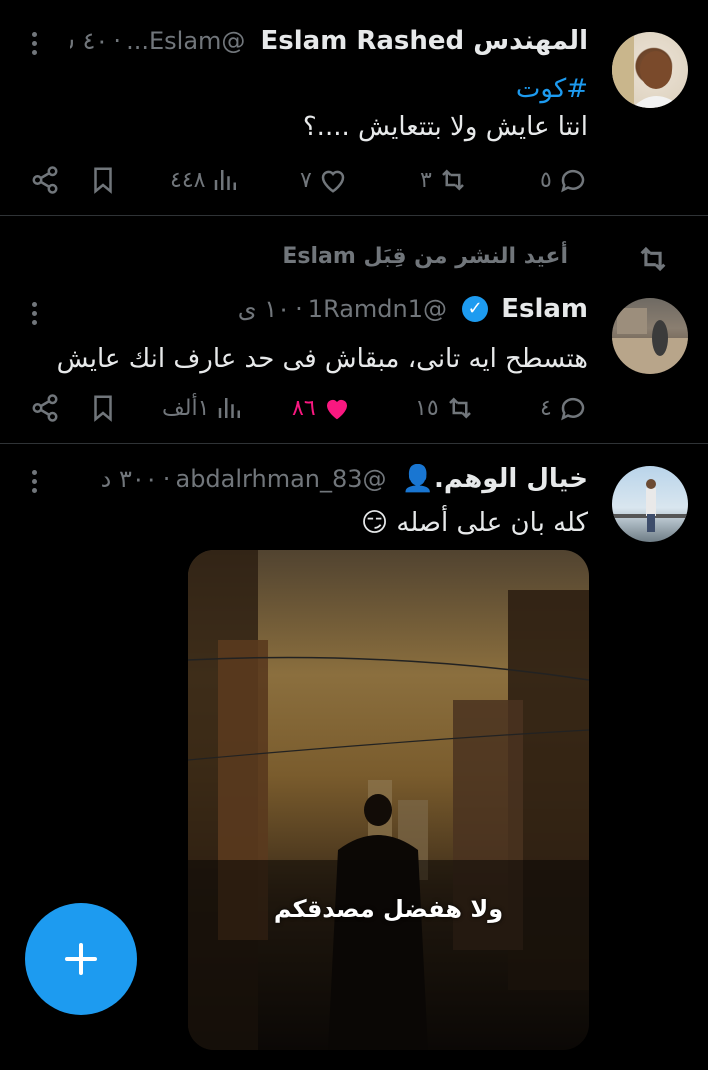 The height and width of the screenshot is (1070, 708). I want to click on action-bar: ٤٤٨ ٧ ٣ ٥, so click(309, 180).